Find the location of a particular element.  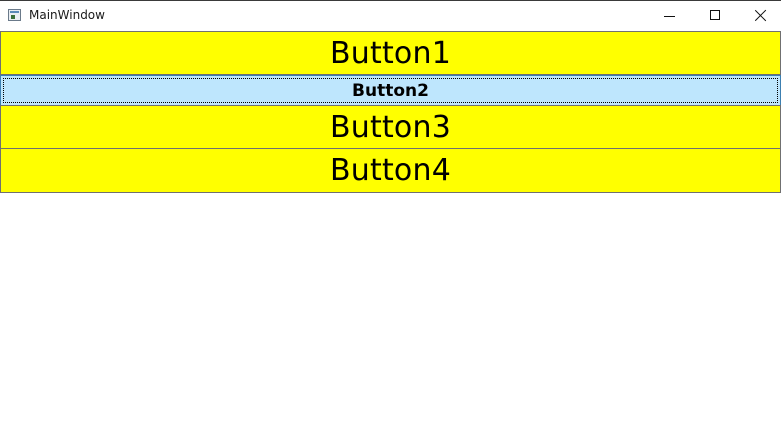

close-icon is located at coordinates (761, 15).